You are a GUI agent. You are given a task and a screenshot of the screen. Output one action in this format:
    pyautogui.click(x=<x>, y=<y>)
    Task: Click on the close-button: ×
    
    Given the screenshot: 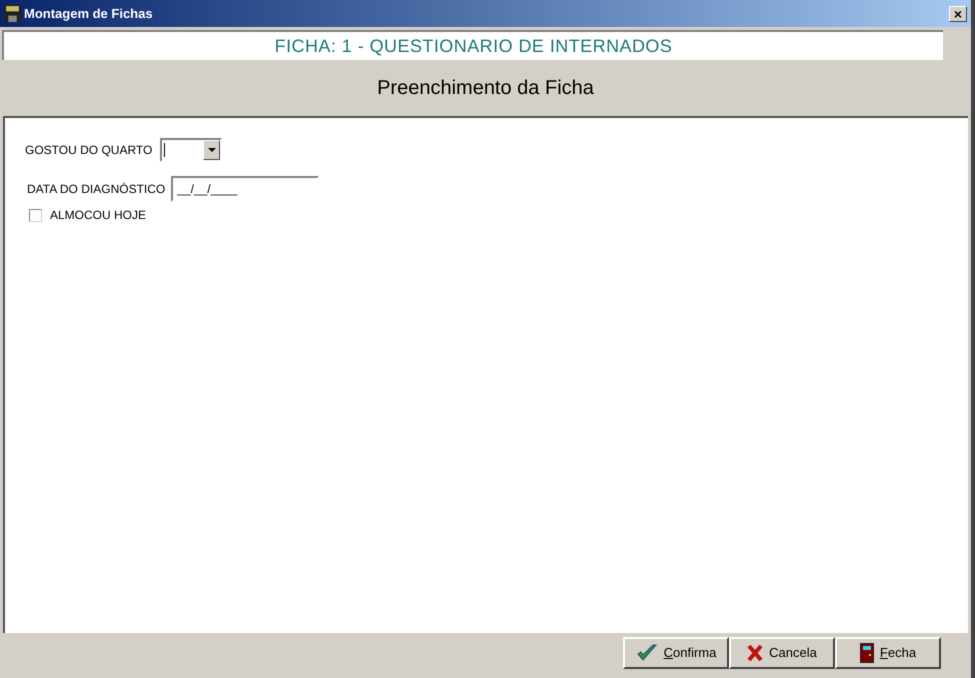 What is the action you would take?
    pyautogui.click(x=958, y=14)
    